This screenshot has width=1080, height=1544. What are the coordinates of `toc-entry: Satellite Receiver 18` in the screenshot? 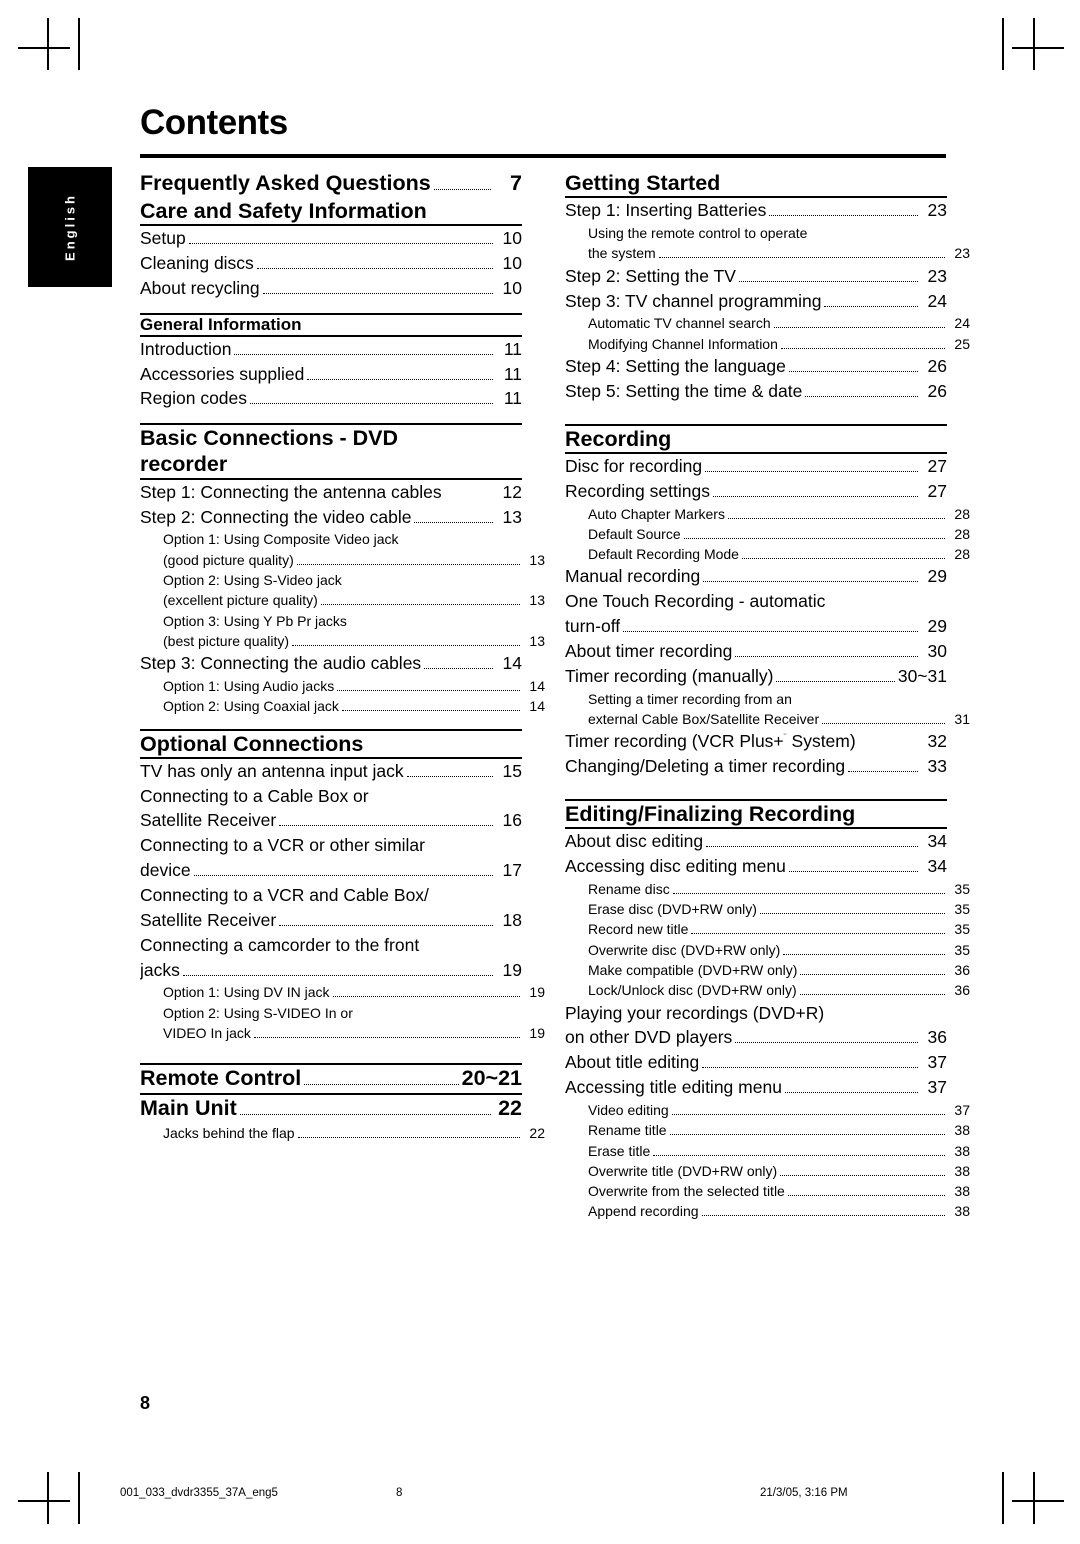 It's located at (331, 920).